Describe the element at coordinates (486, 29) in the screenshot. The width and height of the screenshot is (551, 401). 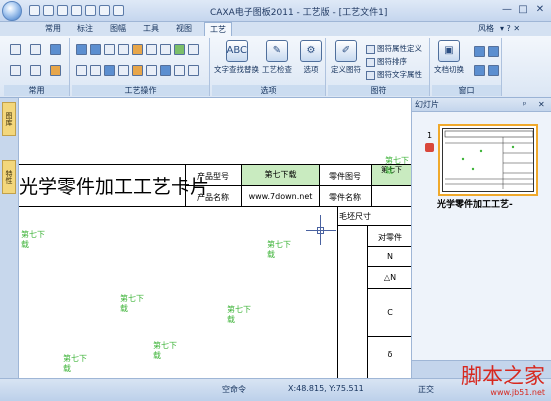
I see `style-dropdown: 风格` at that location.